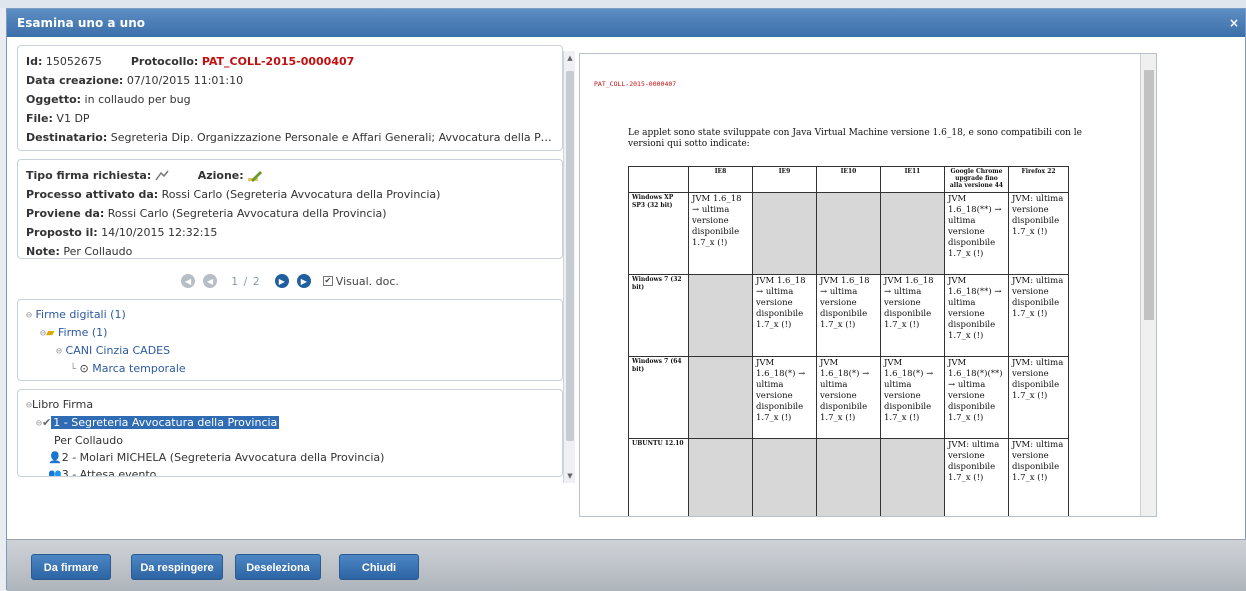 The width and height of the screenshot is (1246, 591). What do you see at coordinates (290, 471) in the screenshot?
I see `tree-node-step3: 👥3 - Attesa evento` at bounding box center [290, 471].